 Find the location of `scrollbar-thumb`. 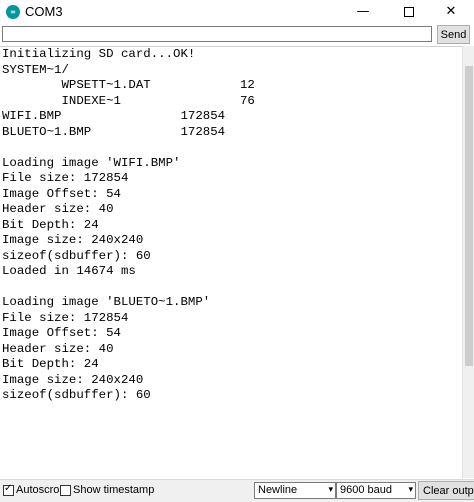

scrollbar-thumb is located at coordinates (469, 216).